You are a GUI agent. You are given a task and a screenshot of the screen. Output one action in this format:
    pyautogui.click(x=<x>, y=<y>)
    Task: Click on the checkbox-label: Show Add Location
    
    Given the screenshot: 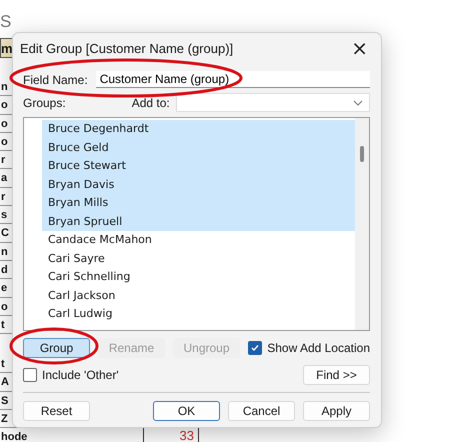 What is the action you would take?
    pyautogui.click(x=318, y=348)
    